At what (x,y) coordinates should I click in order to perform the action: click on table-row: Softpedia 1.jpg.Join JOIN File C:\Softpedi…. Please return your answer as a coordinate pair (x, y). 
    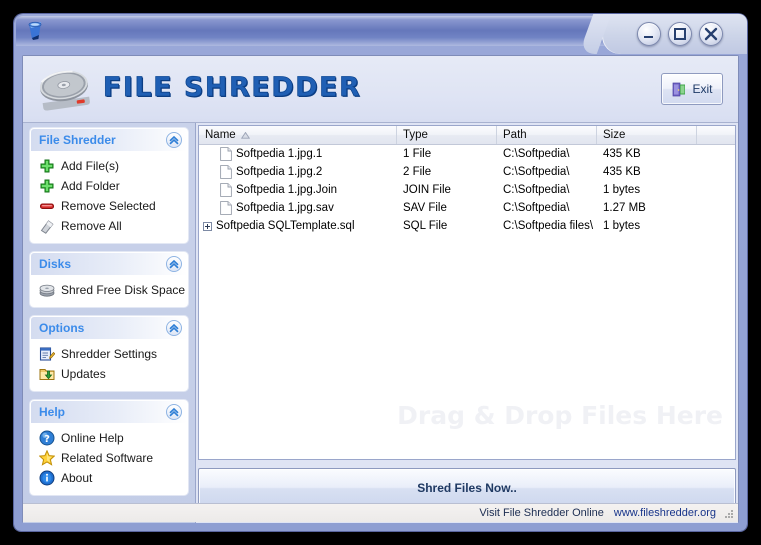
    Looking at the image, I should click on (467, 190).